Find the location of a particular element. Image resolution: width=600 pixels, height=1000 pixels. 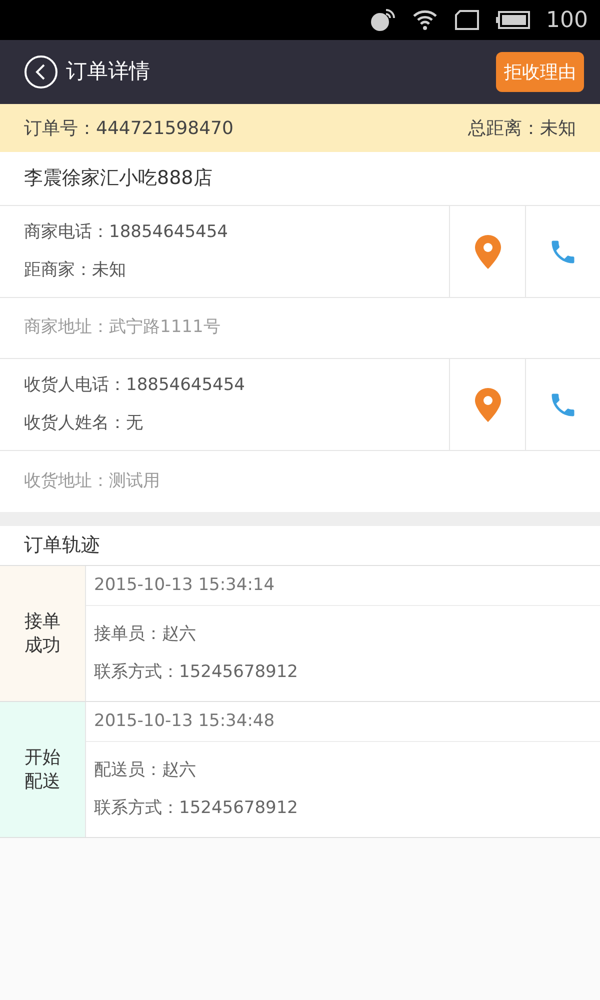

total-distance: 总距离：未知 is located at coordinates (522, 128).